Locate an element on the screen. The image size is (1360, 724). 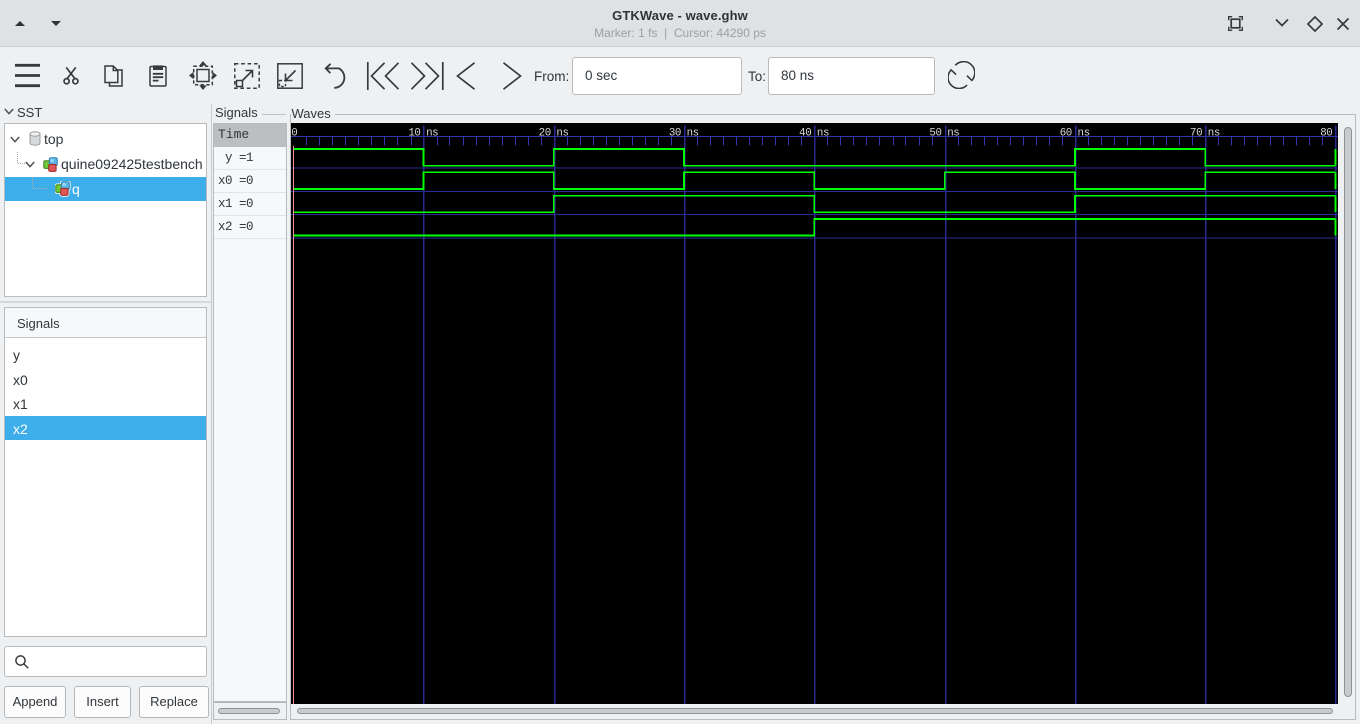
svg-text: 60 is located at coordinates (1066, 133).